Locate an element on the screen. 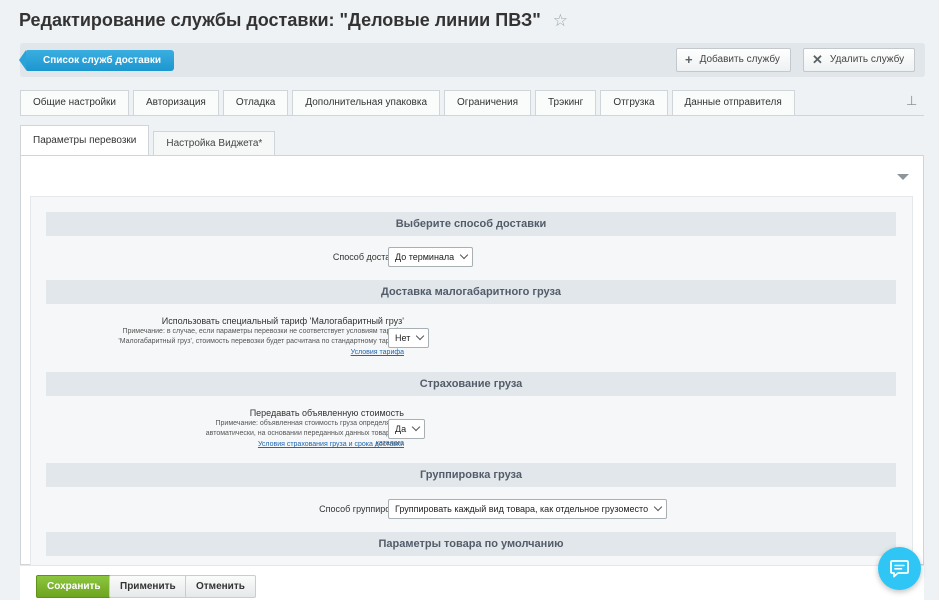 The image size is (939, 600). tabs-divider is located at coordinates (472, 115).